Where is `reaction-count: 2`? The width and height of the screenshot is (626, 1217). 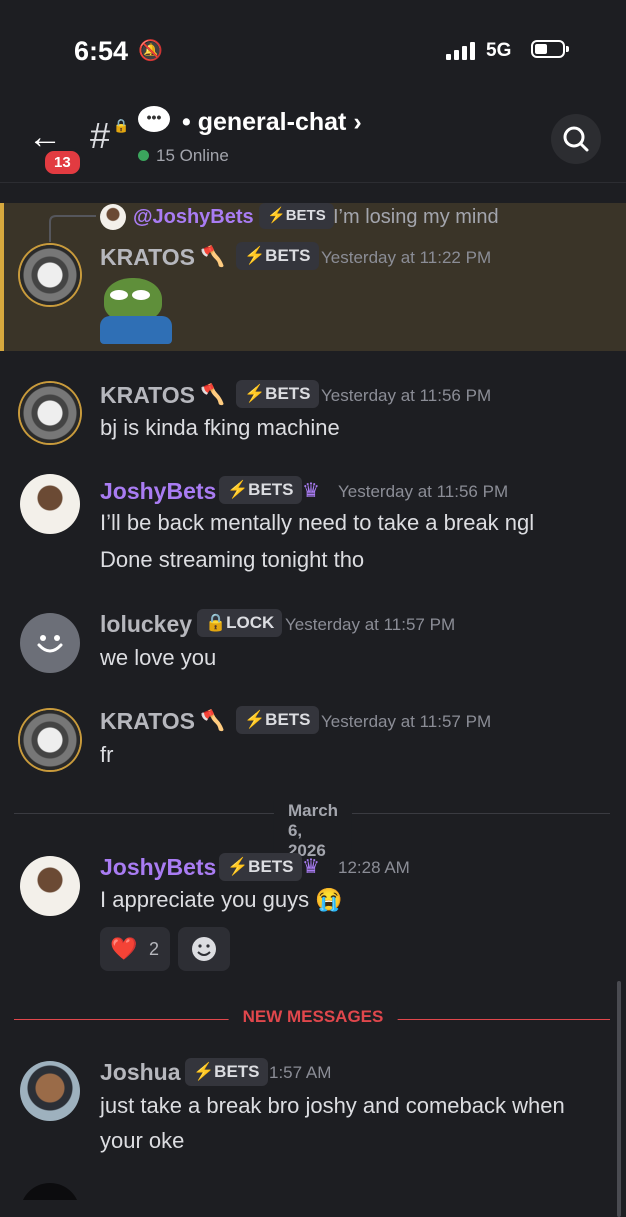
reaction-count: 2 is located at coordinates (154, 949).